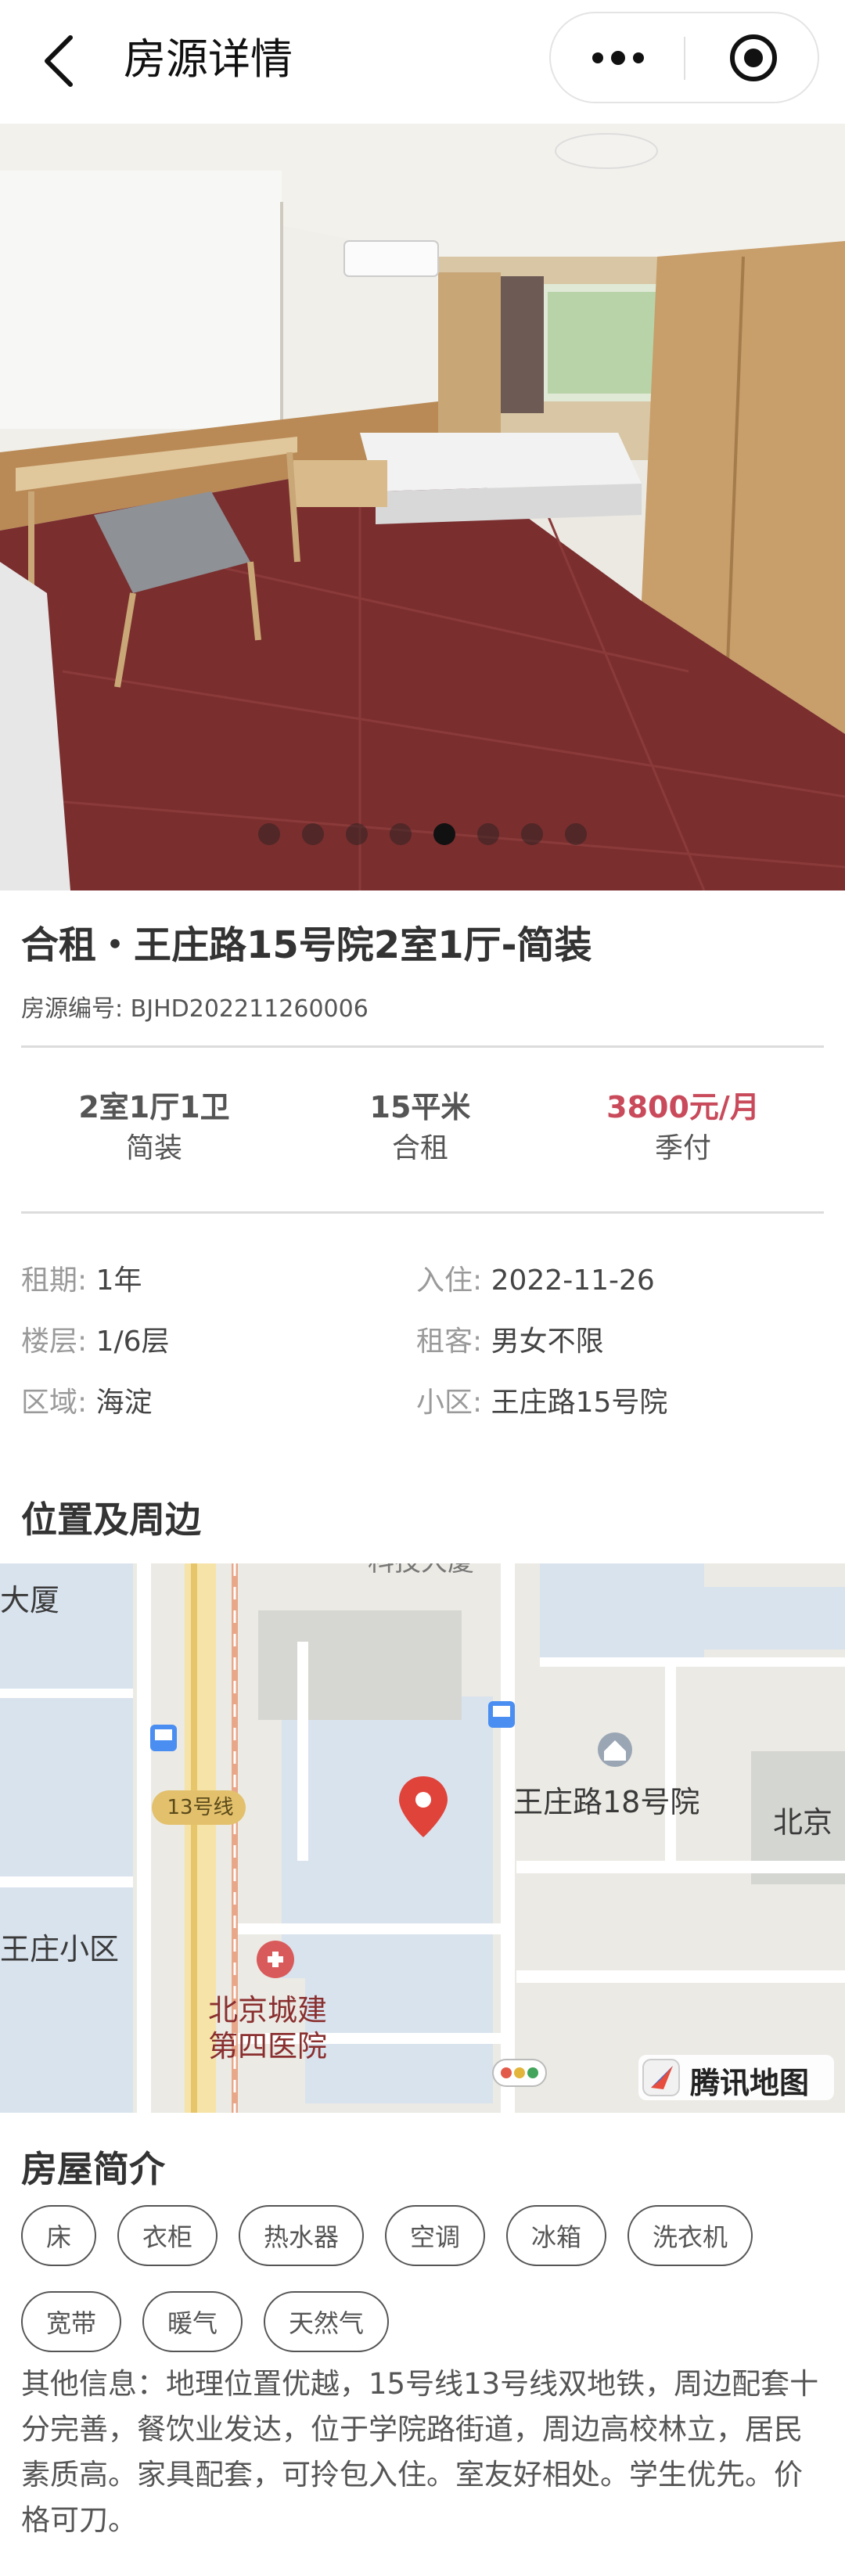 This screenshot has width=845, height=2576. Describe the element at coordinates (444, 834) in the screenshot. I see `gallery-dot-active` at that location.